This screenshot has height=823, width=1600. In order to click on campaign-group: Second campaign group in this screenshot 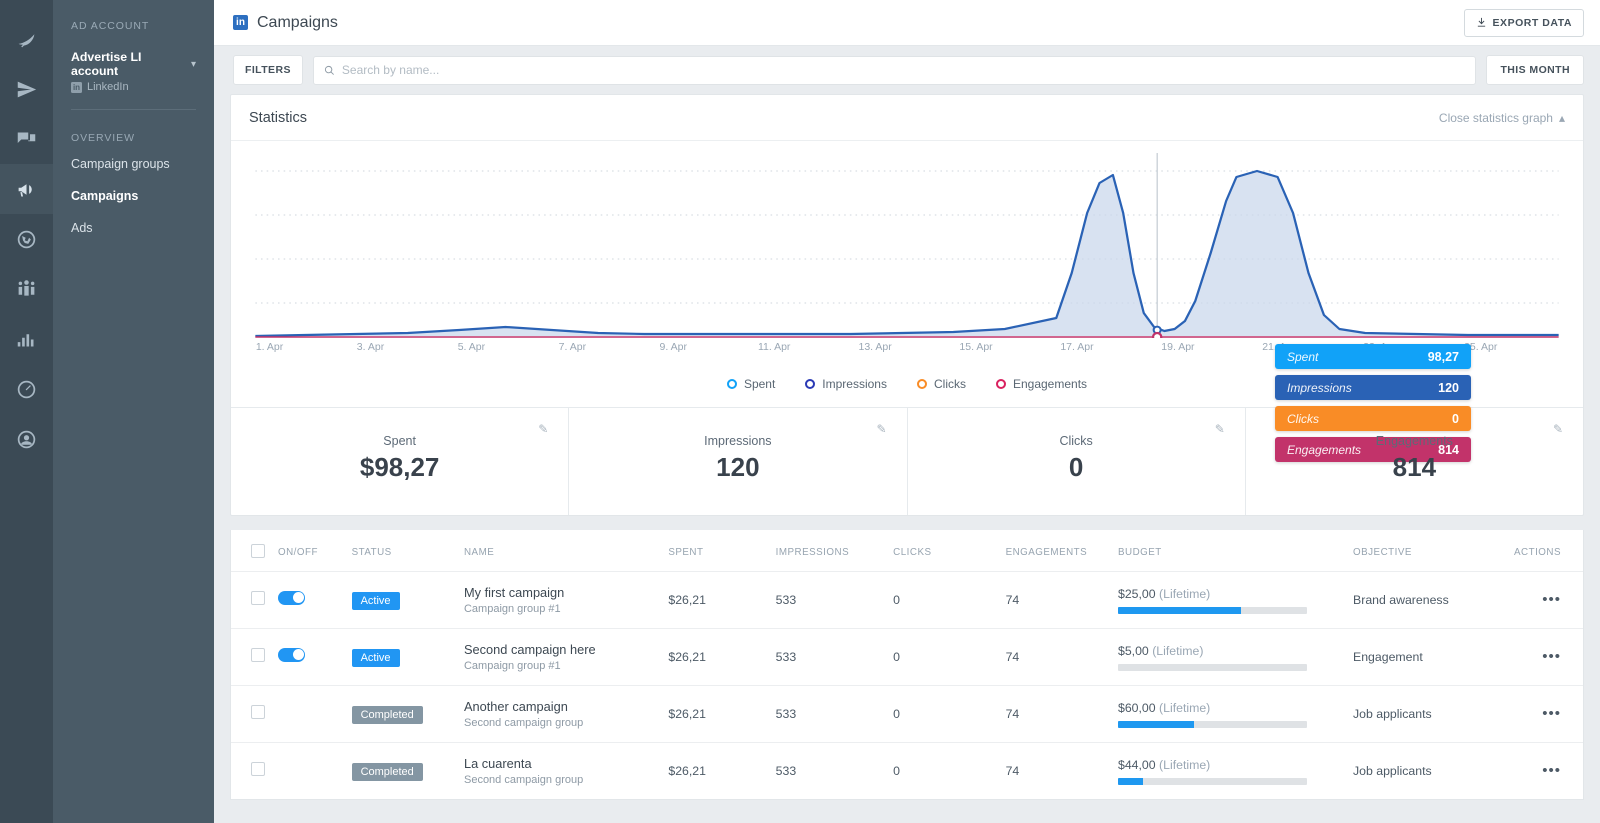, I will do `click(523, 780)`.